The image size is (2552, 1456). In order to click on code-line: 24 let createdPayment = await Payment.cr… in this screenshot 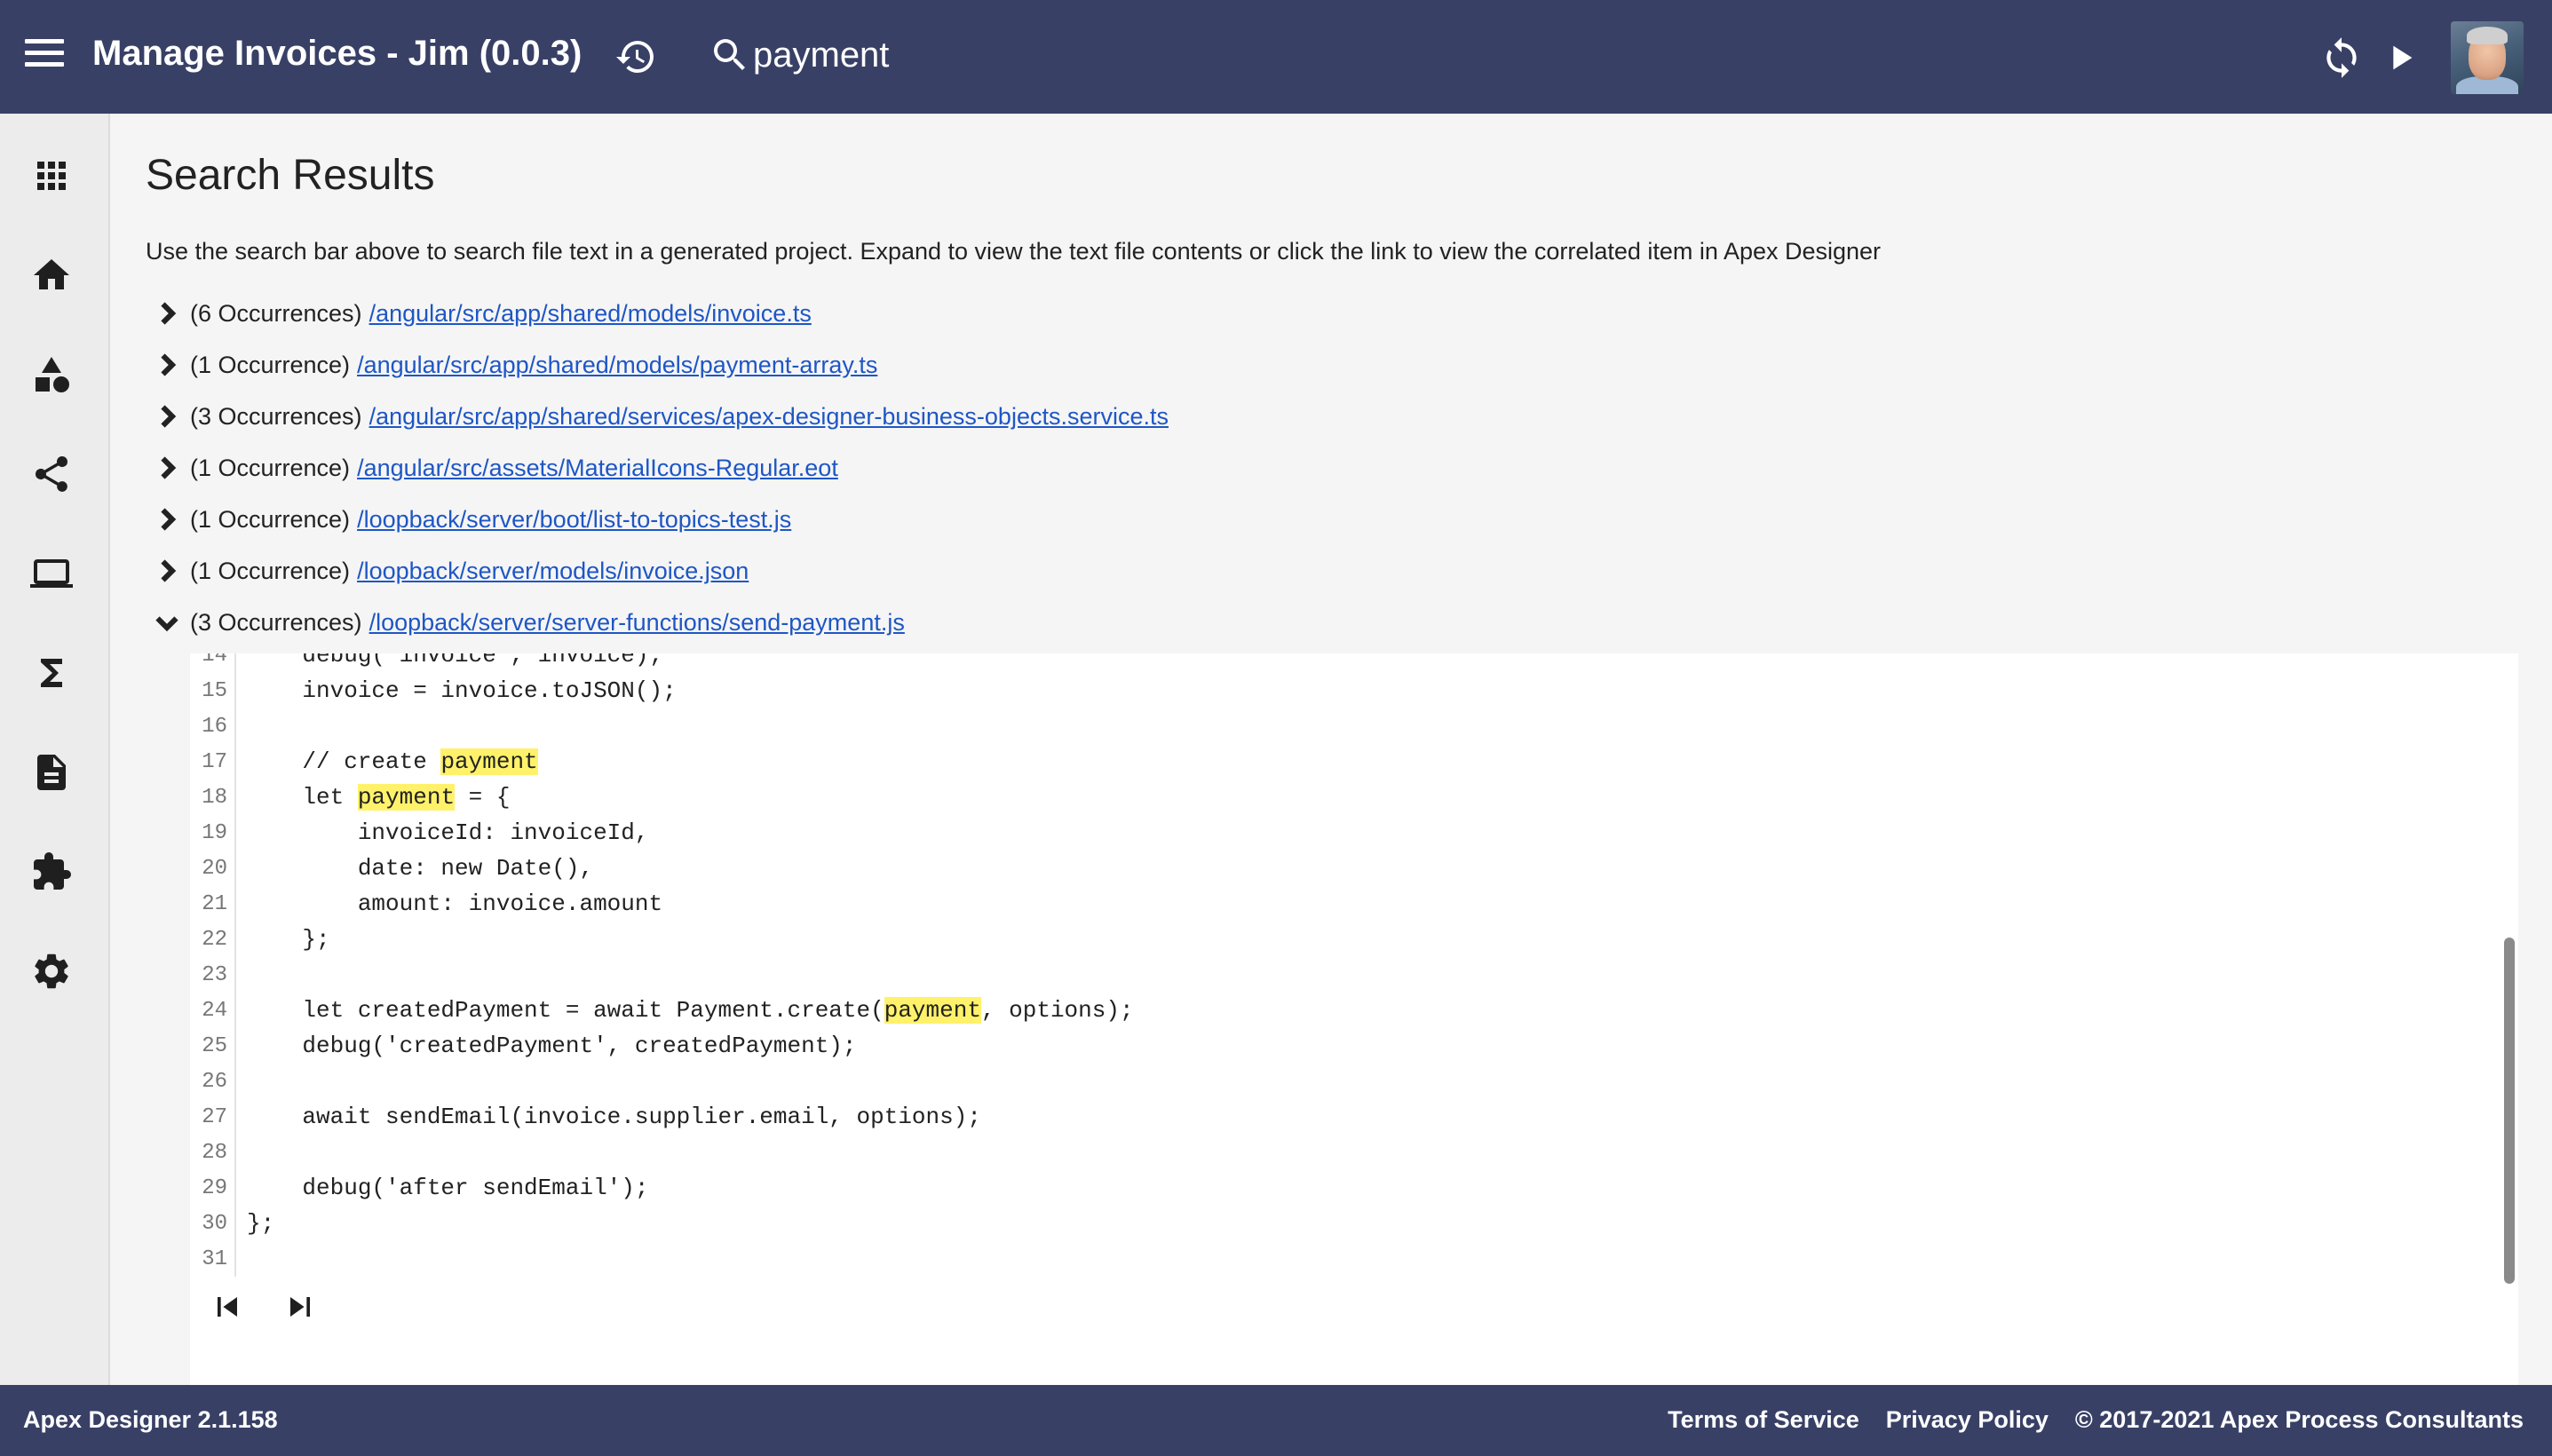, I will do `click(1326, 1010)`.